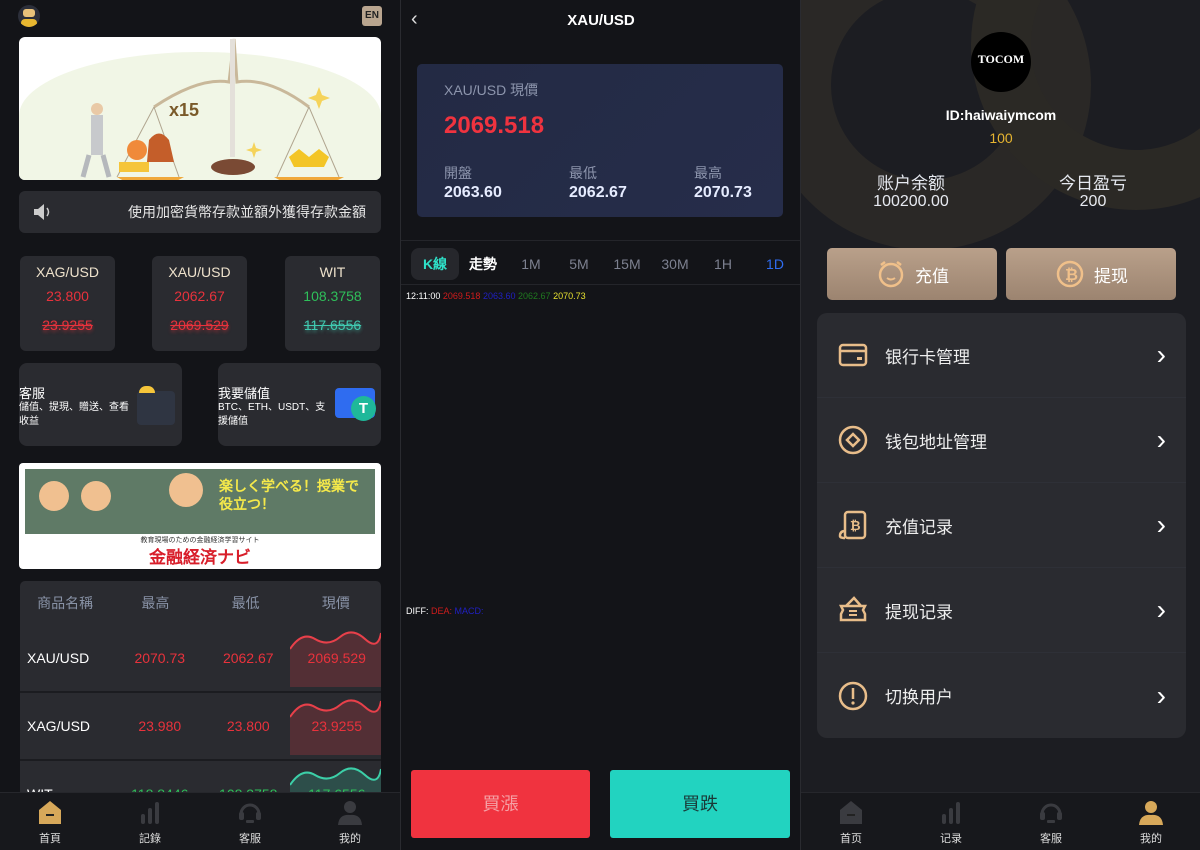 This screenshot has height=850, width=1200. I want to click on logo: TOCOM, so click(1001, 62).